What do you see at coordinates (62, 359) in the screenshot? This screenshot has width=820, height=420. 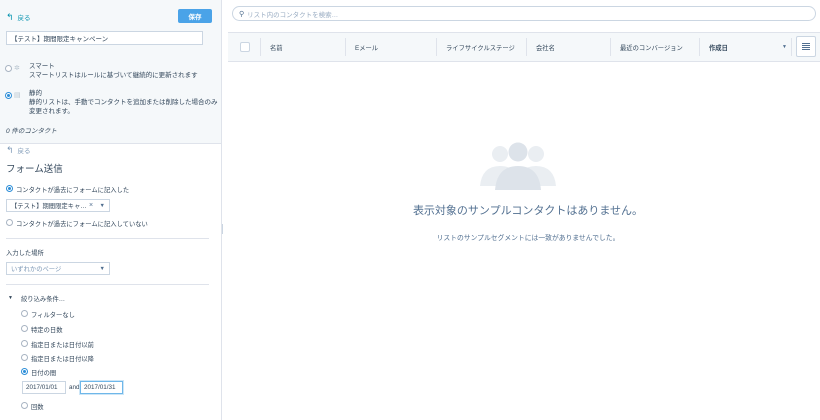 I see `filter-label: 指定日または日付以降` at bounding box center [62, 359].